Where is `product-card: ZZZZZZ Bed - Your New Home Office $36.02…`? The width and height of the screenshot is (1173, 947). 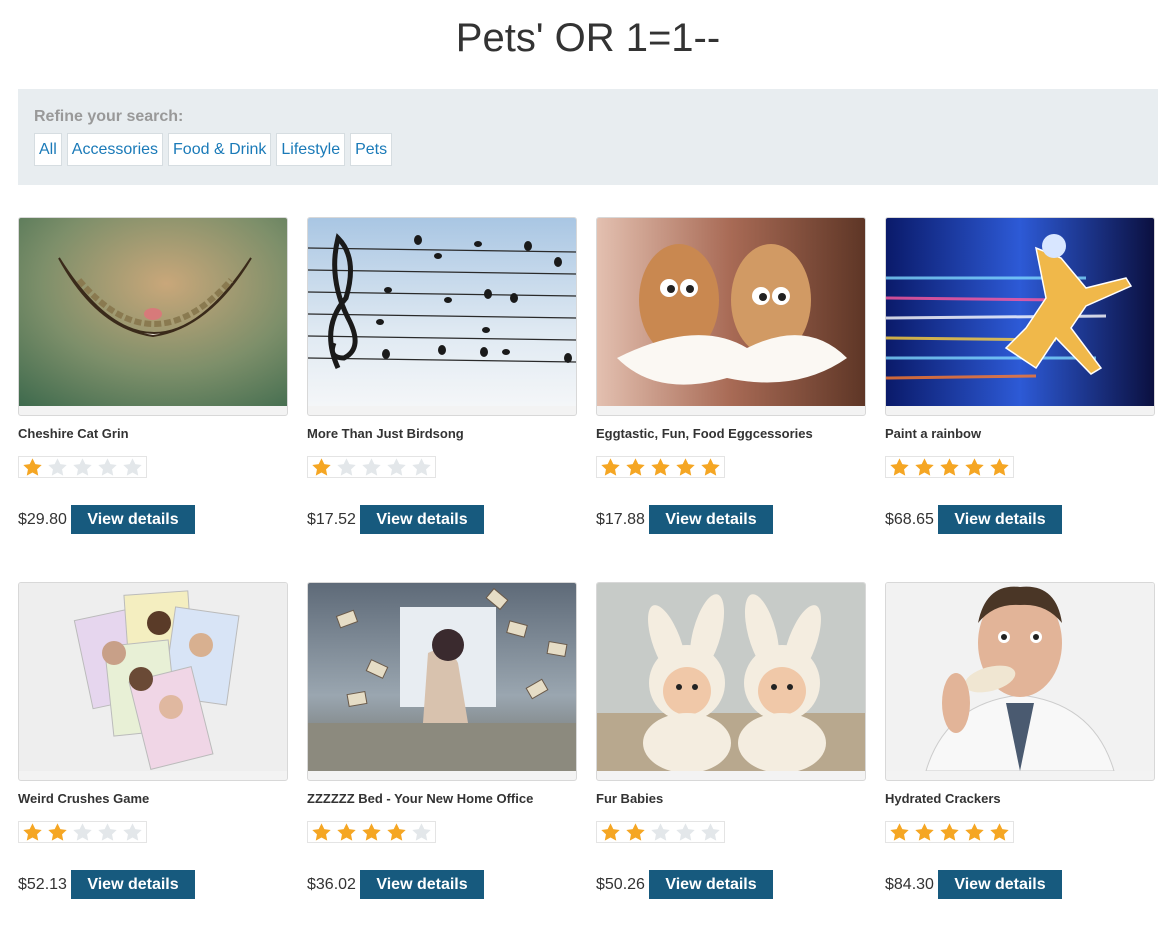 product-card: ZZZZZZ Bed - Your New Home Office $36.02… is located at coordinates (442, 764).